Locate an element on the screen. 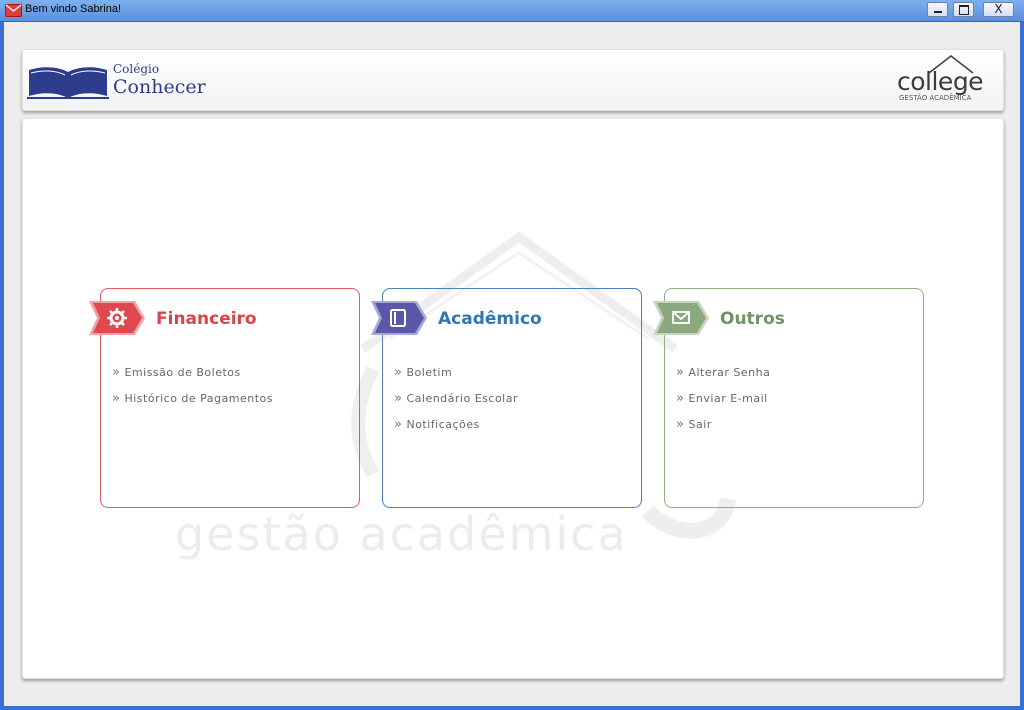 The image size is (1024, 710). link-notificacoes: » Notificações is located at coordinates (456, 430).